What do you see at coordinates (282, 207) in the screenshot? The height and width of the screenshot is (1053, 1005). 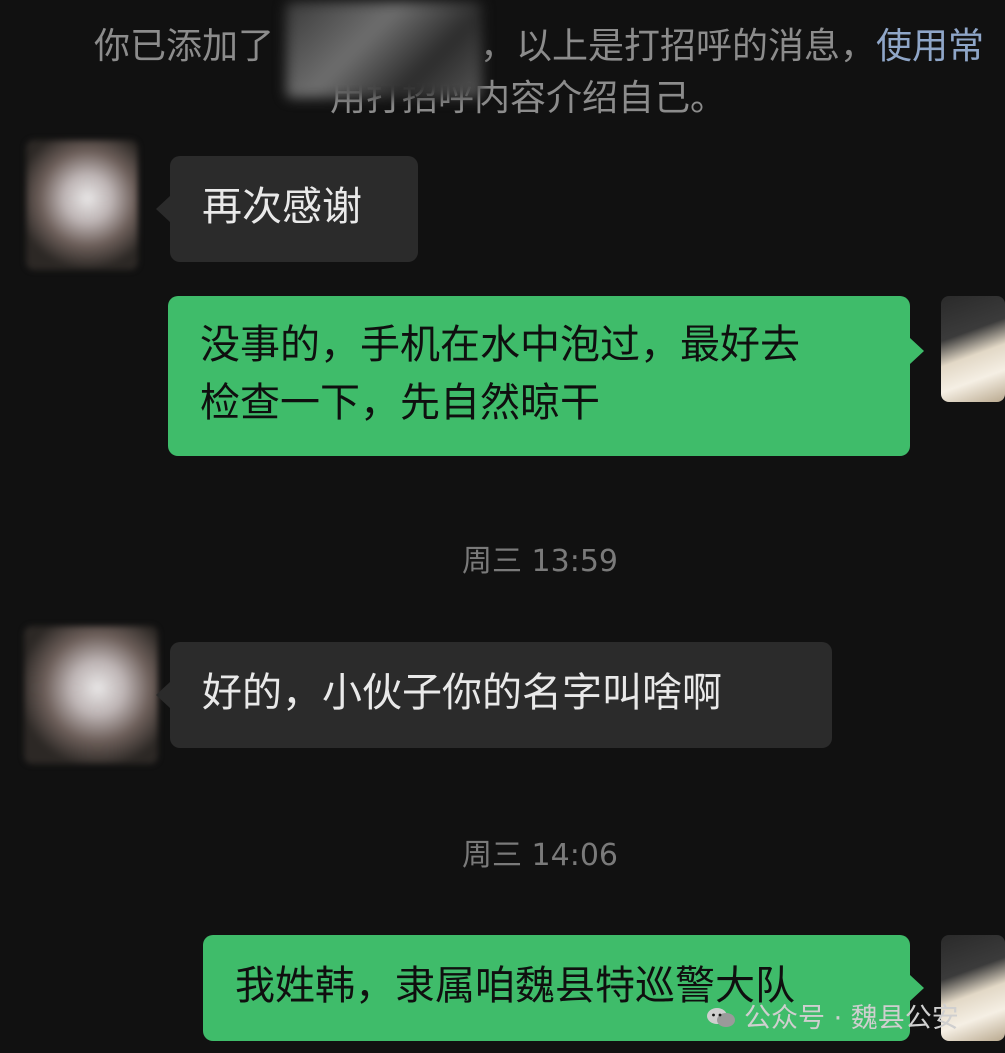 I see `message-text: 再次感谢` at bounding box center [282, 207].